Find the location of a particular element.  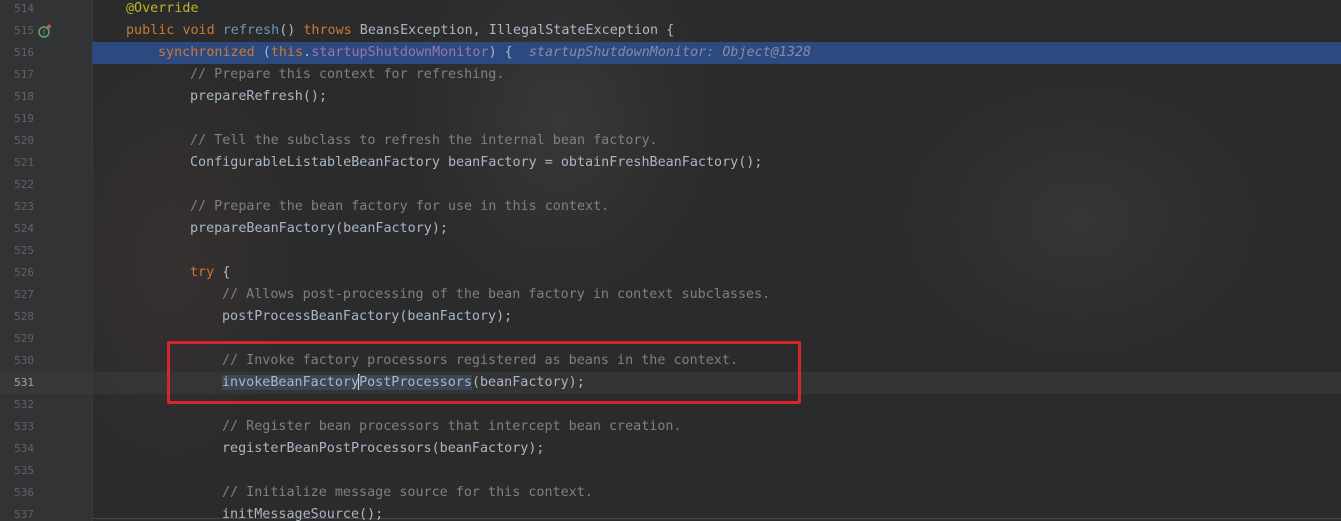

line-number: 518 is located at coordinates (24, 96).